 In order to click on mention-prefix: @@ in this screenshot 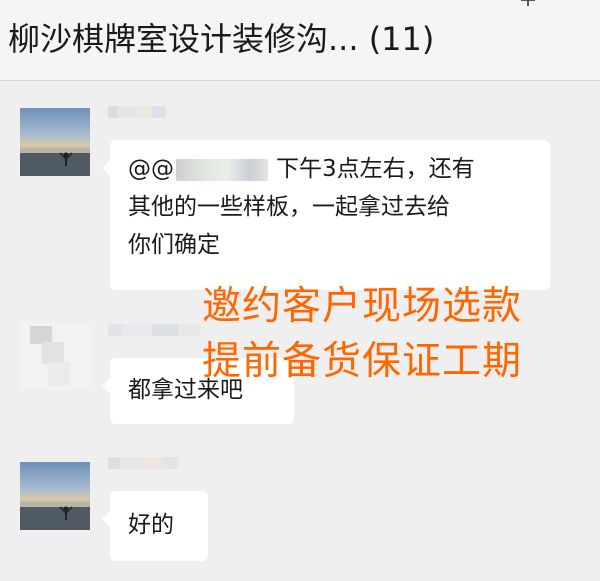, I will do `click(151, 169)`.